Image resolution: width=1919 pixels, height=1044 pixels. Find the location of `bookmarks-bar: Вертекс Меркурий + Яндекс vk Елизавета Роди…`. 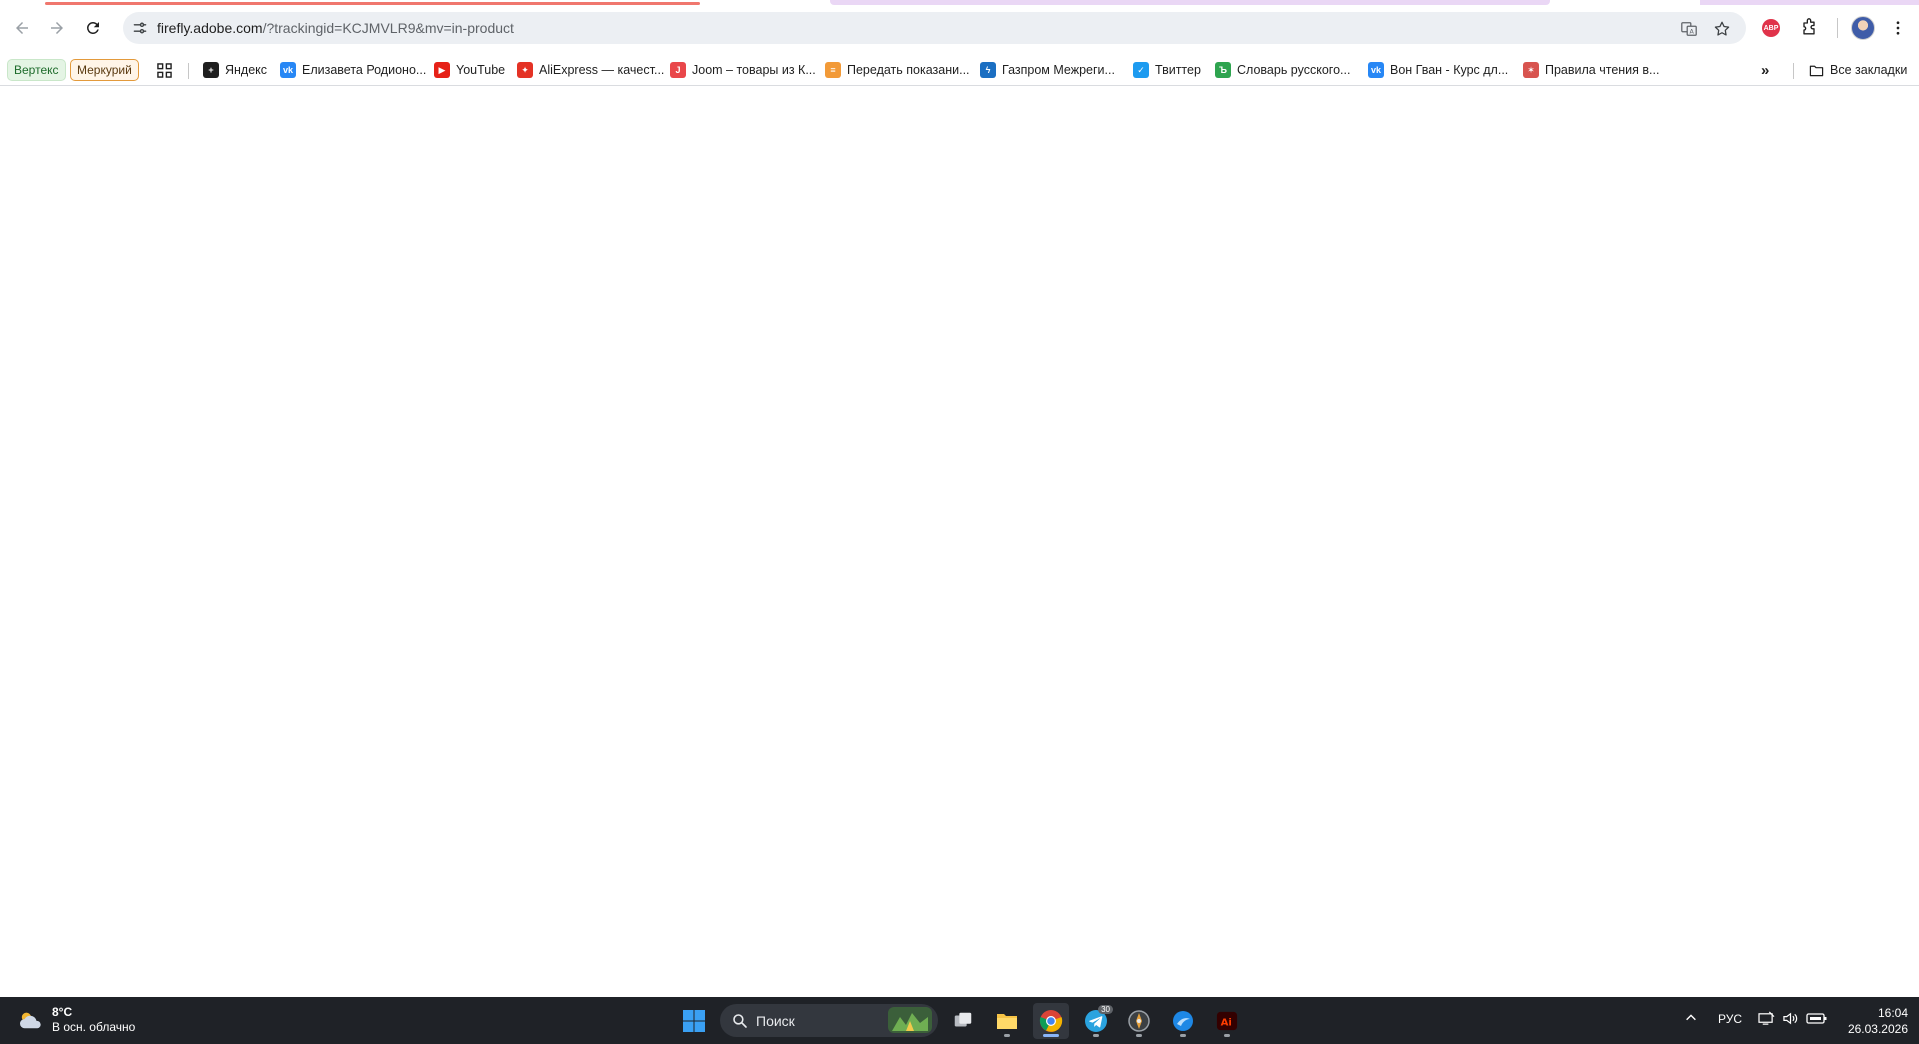

bookmarks-bar: Вертекс Меркурий + Яндекс vk Елизавета Роди… is located at coordinates (959, 70).